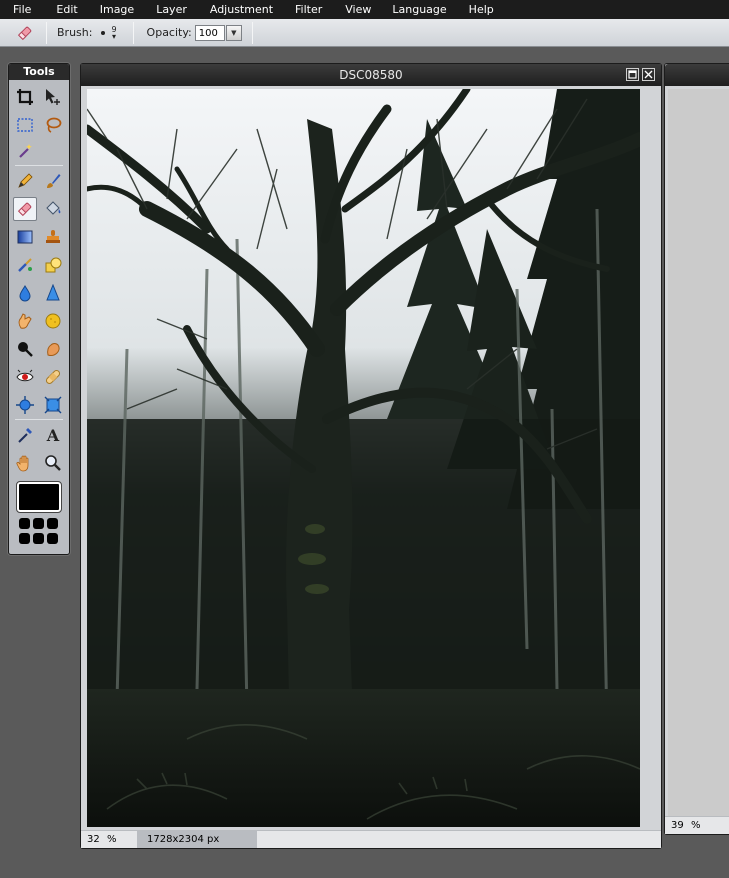 Image resolution: width=729 pixels, height=878 pixels. Describe the element at coordinates (25, 321) in the screenshot. I see `smudge-icon` at that location.